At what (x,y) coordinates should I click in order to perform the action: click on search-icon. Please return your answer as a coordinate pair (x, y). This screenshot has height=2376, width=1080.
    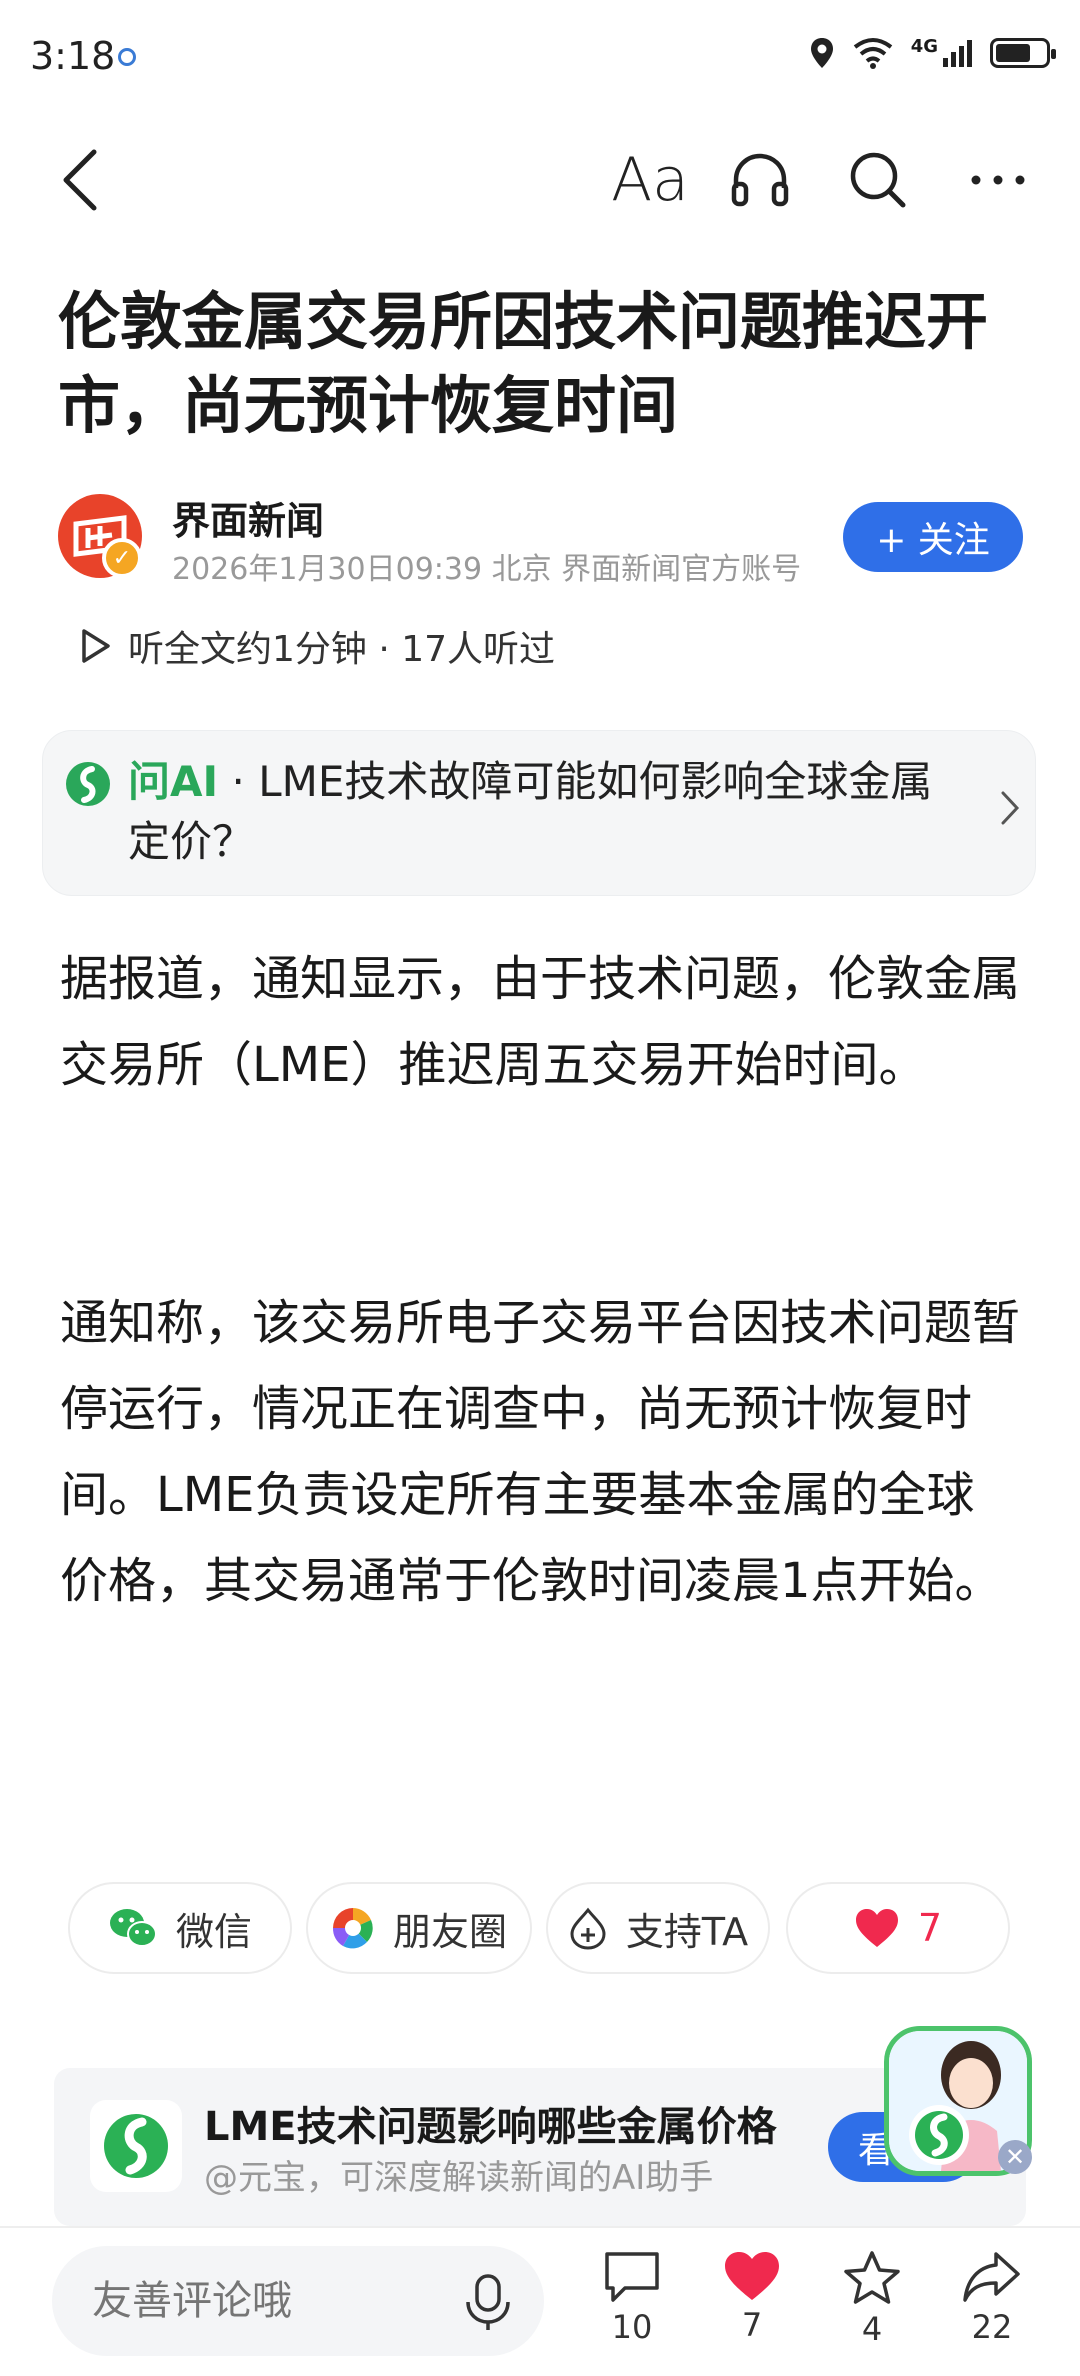
    Looking at the image, I should click on (878, 180).